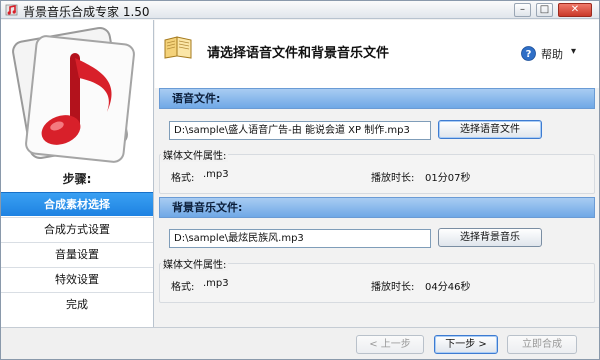 This screenshot has height=360, width=600. What do you see at coordinates (393, 287) in the screenshot?
I see `music-duration-label: 播放时长:` at bounding box center [393, 287].